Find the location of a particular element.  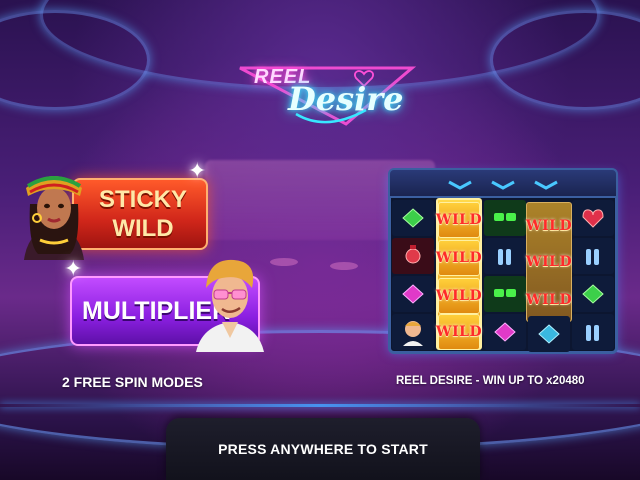

reels-grid: WILD WILD WILD WILD WILD WILD WILD is located at coordinates (503, 275).